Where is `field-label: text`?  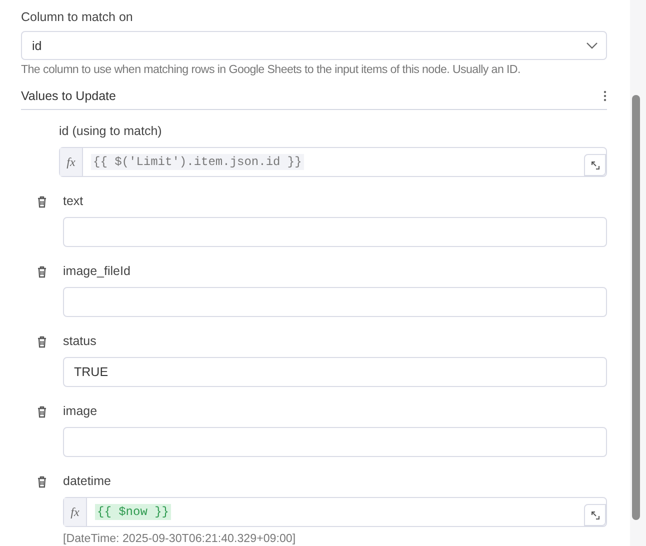
field-label: text is located at coordinates (73, 201).